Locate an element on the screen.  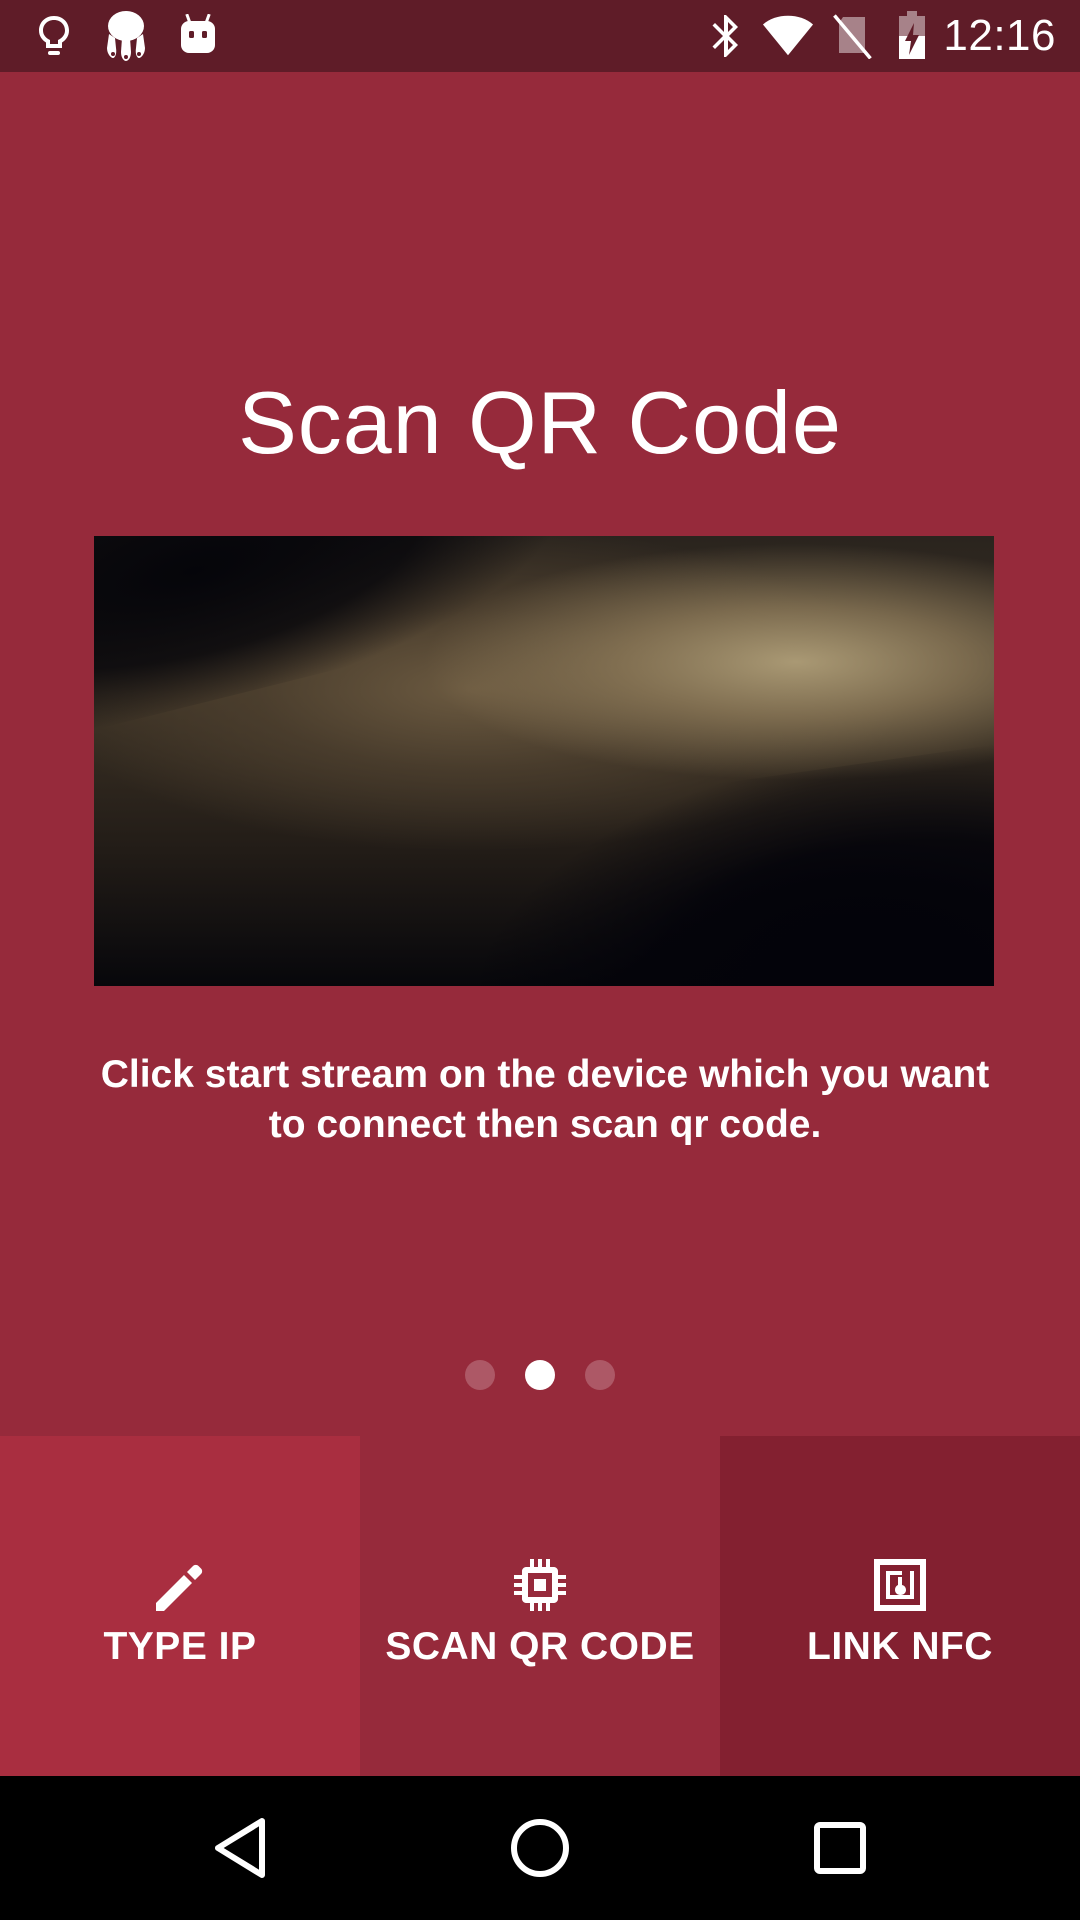
chip-icon is located at coordinates (540, 1585).